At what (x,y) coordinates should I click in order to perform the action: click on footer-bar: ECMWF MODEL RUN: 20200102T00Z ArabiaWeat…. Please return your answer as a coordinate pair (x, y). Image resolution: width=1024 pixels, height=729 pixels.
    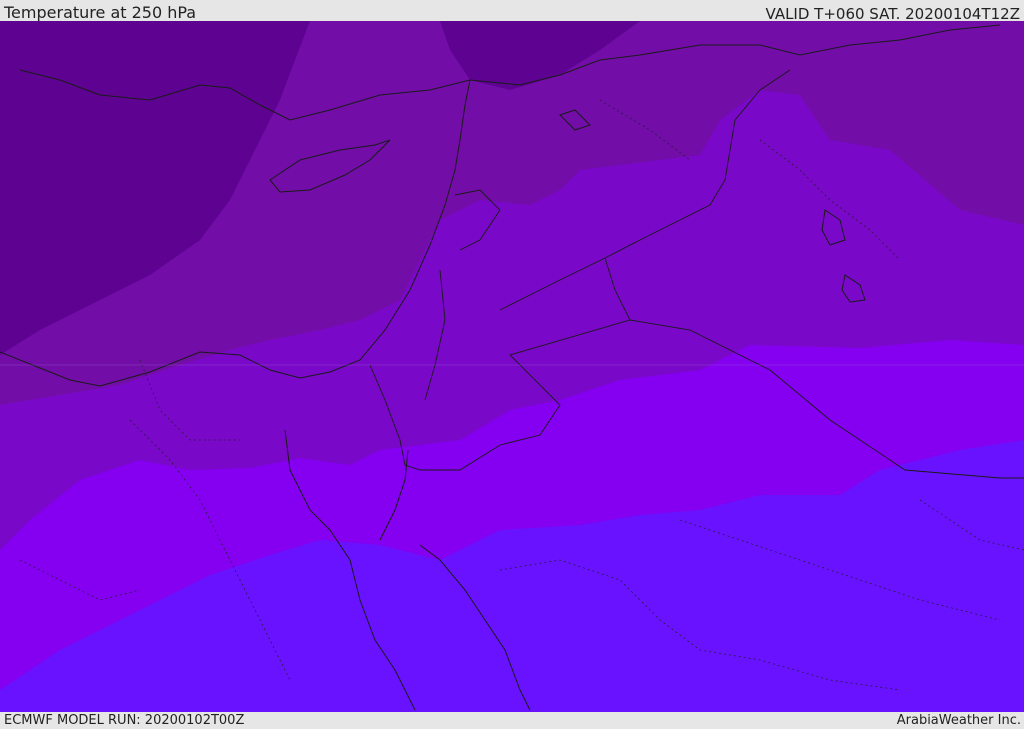
    Looking at the image, I should click on (512, 720).